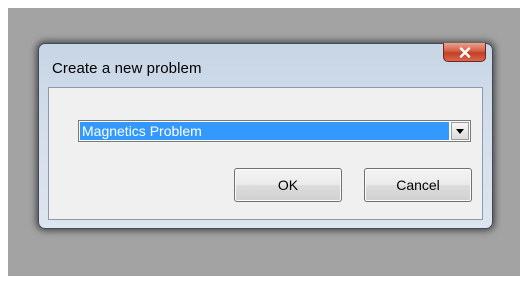  I want to click on problem-type-selected: Magnetics Problem, so click(264, 131).